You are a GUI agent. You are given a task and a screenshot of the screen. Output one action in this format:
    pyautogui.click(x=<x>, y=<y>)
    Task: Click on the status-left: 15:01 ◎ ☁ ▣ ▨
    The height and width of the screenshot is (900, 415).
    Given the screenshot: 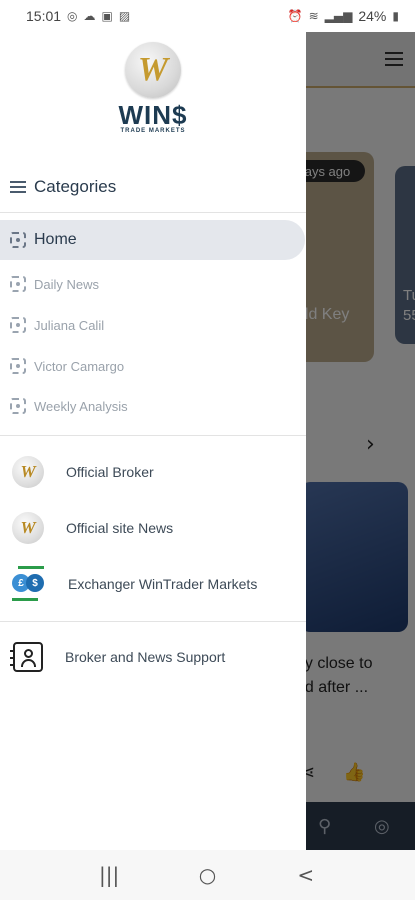 What is the action you would take?
    pyautogui.click(x=78, y=16)
    